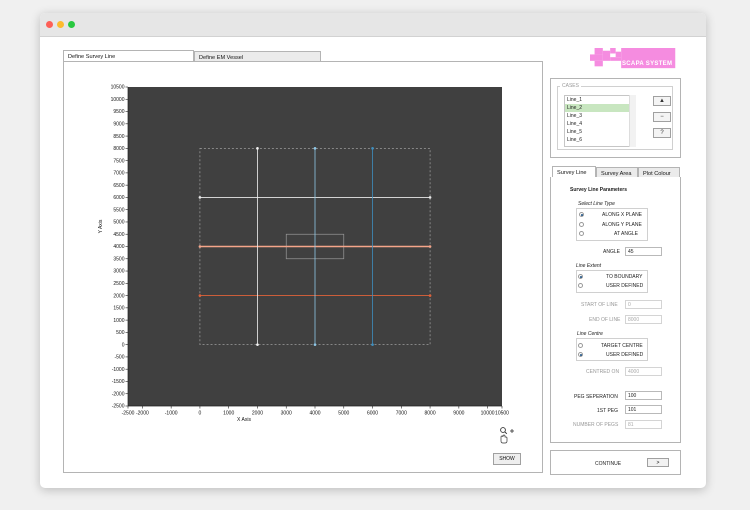  Describe the element at coordinates (118, 407) in the screenshot. I see `y-tick-label: -2500` at that location.